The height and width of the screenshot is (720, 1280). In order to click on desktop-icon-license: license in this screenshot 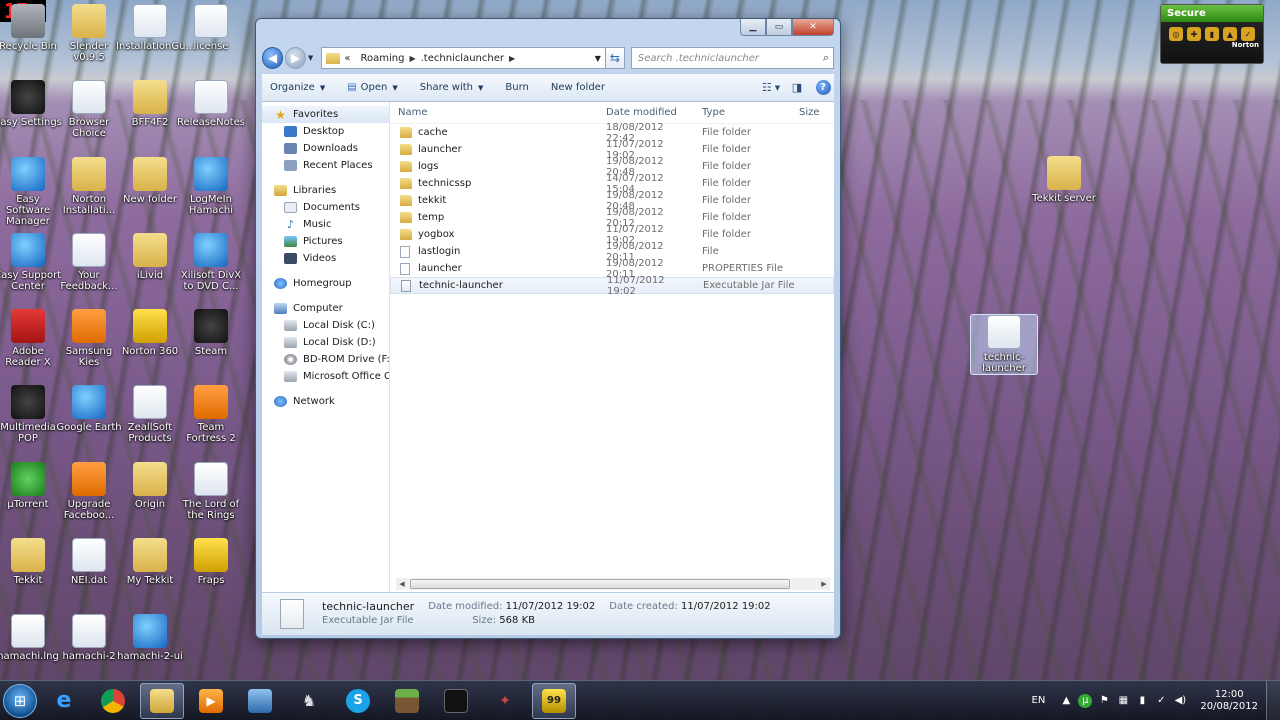, I will do `click(211, 28)`.